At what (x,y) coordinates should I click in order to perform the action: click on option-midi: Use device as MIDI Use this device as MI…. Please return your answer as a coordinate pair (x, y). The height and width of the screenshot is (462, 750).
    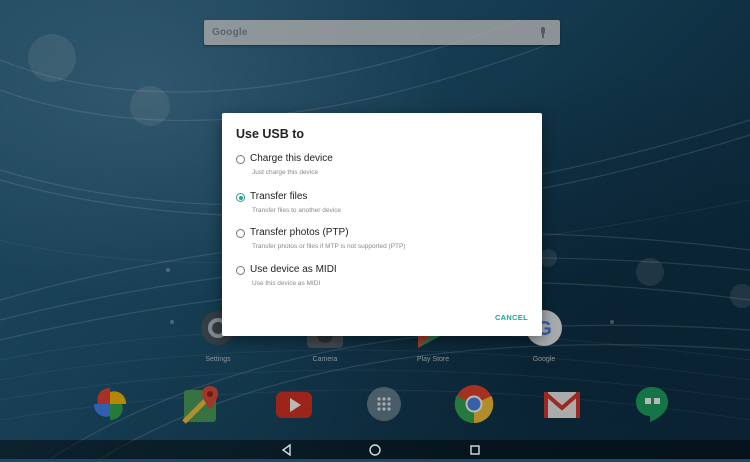
    Looking at the image, I should click on (382, 281).